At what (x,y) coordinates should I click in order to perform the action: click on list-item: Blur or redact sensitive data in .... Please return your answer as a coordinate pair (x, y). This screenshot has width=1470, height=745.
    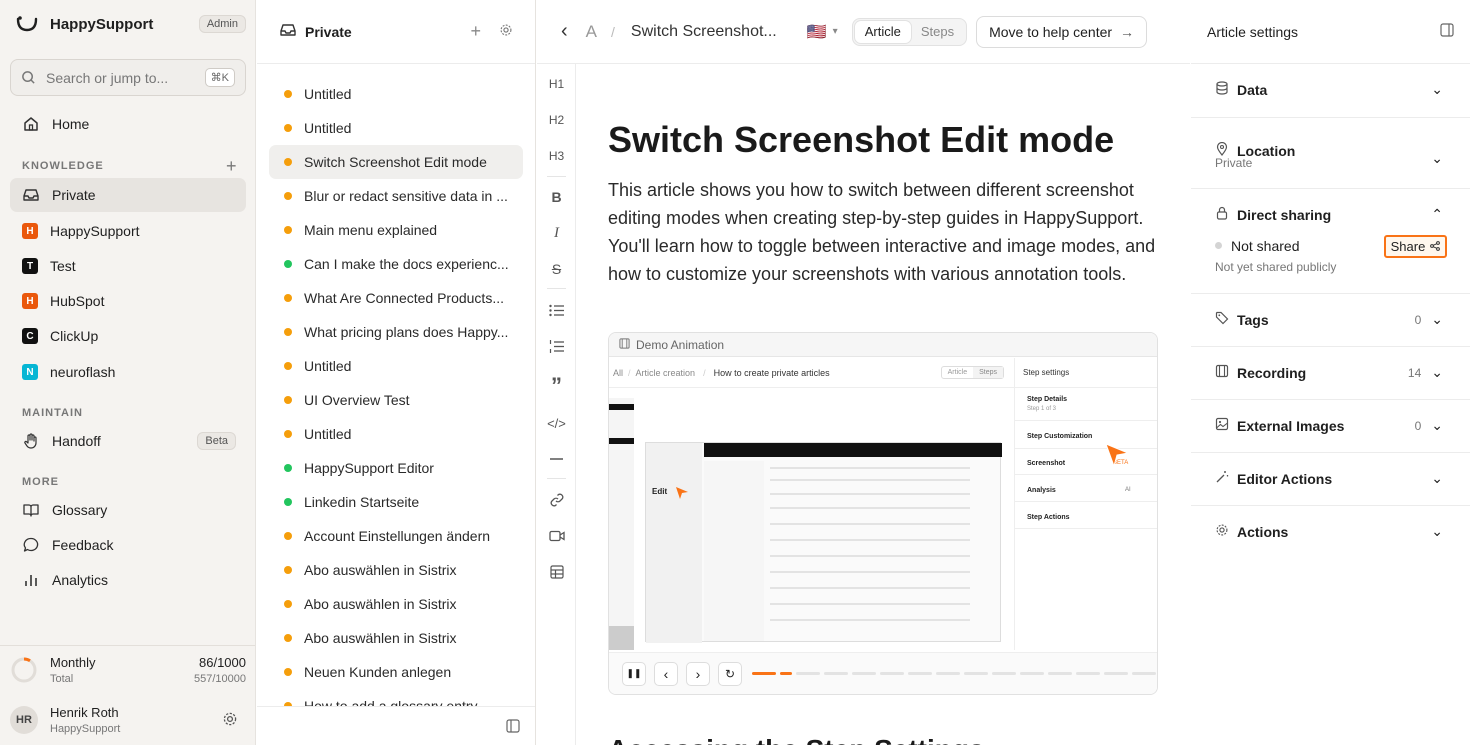
    Looking at the image, I should click on (396, 196).